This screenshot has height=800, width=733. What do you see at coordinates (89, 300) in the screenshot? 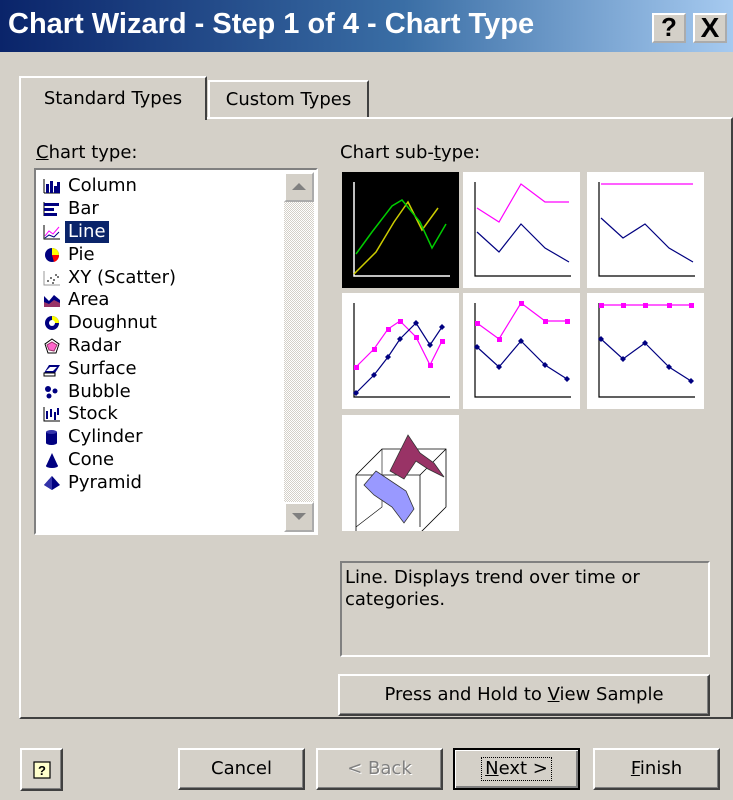
I see `list-item-label: Area` at bounding box center [89, 300].